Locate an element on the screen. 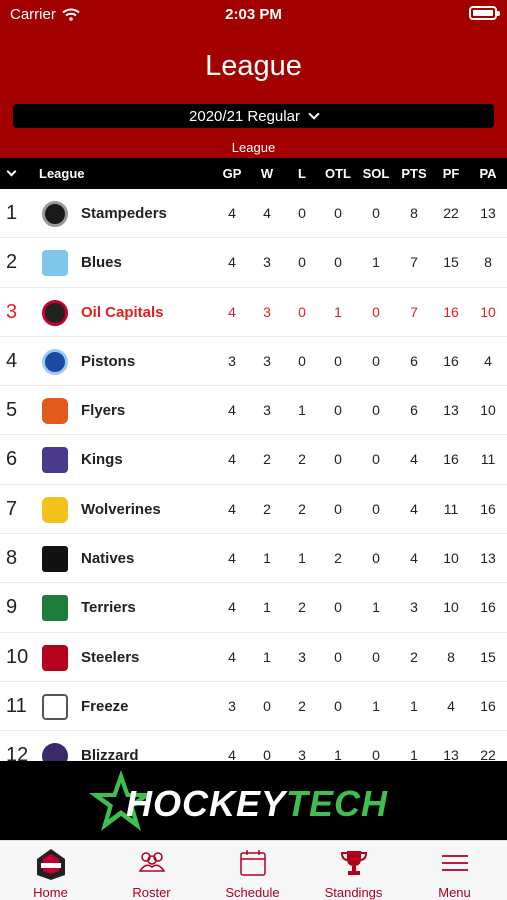  rank: 12 is located at coordinates (17, 752).